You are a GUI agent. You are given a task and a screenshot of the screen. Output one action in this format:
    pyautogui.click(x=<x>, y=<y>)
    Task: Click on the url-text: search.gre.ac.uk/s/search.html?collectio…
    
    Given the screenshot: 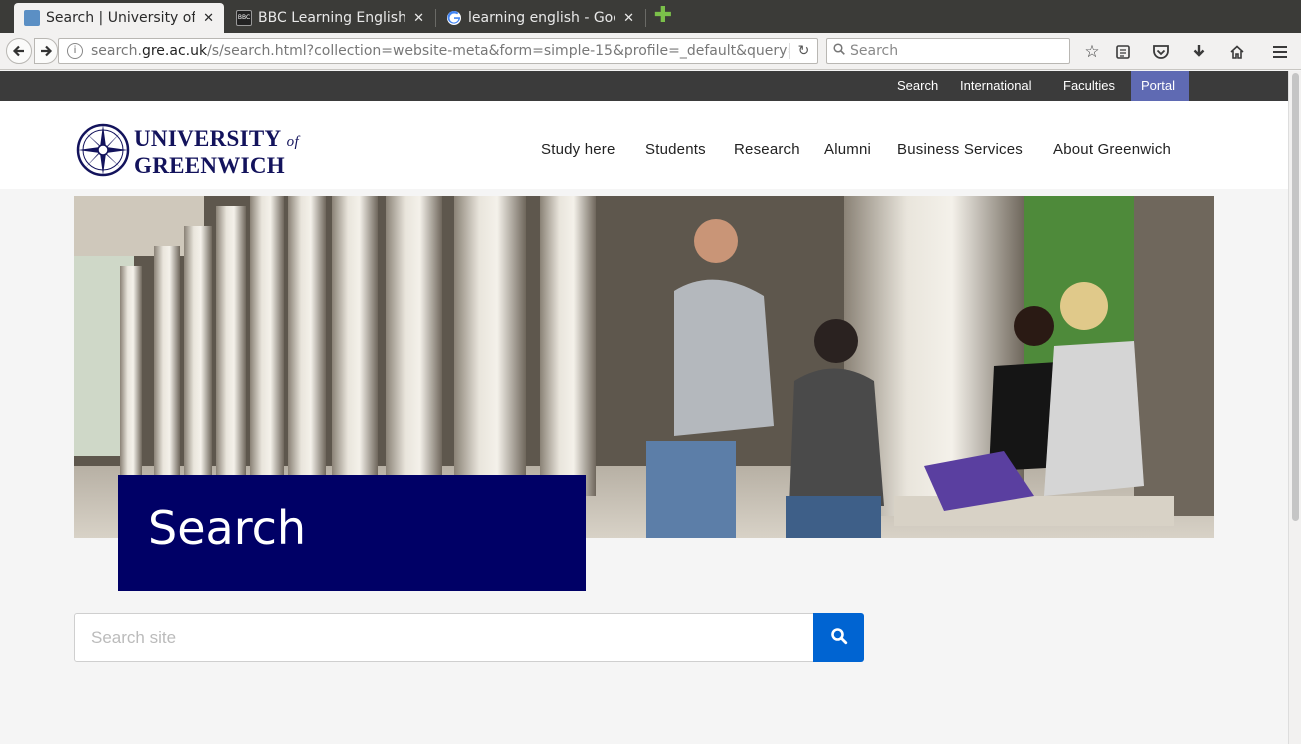 What is the action you would take?
    pyautogui.click(x=440, y=51)
    